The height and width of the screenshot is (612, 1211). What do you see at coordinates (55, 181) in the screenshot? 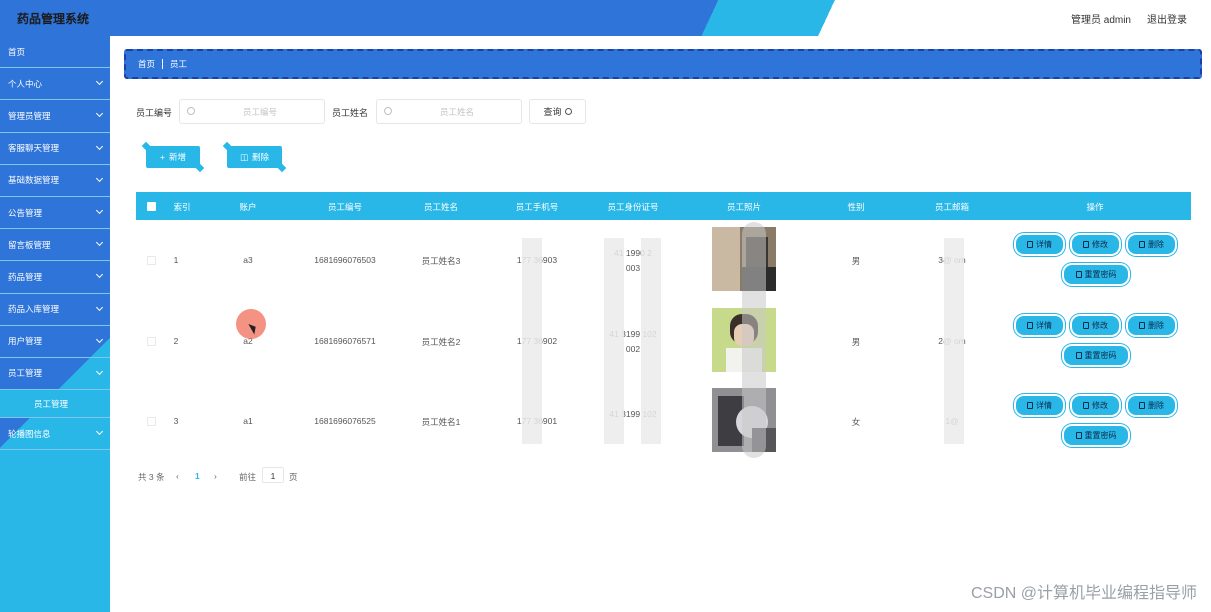
I see `sidebar-item-basedata: 基础数据管理` at bounding box center [55, 181].